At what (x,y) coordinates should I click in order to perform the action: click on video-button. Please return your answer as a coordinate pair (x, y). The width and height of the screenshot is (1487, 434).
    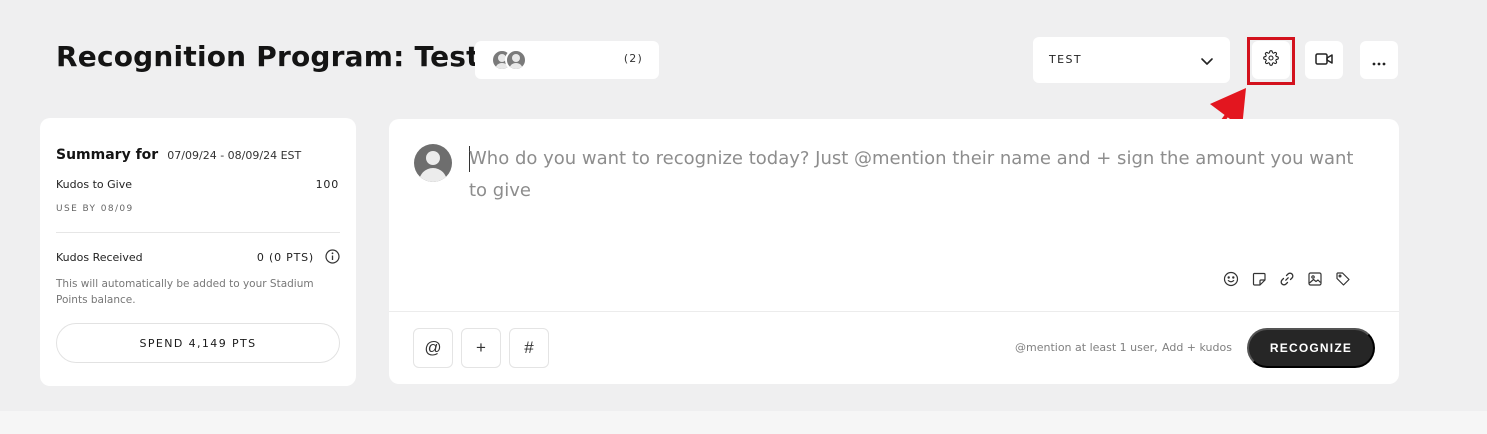
    Looking at the image, I should click on (1324, 60).